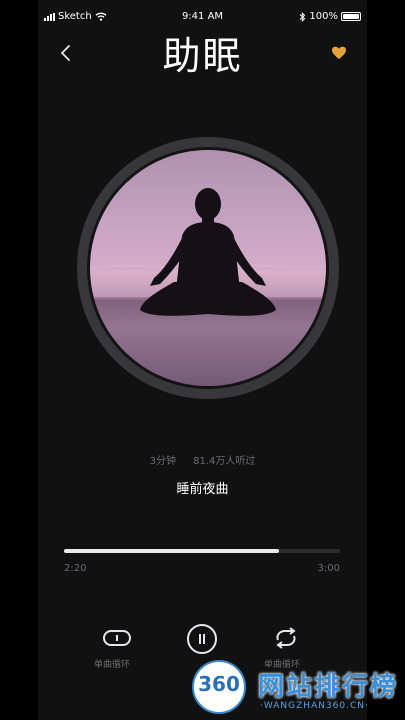  I want to click on watermark-title: 网站排行榜, so click(328, 687).